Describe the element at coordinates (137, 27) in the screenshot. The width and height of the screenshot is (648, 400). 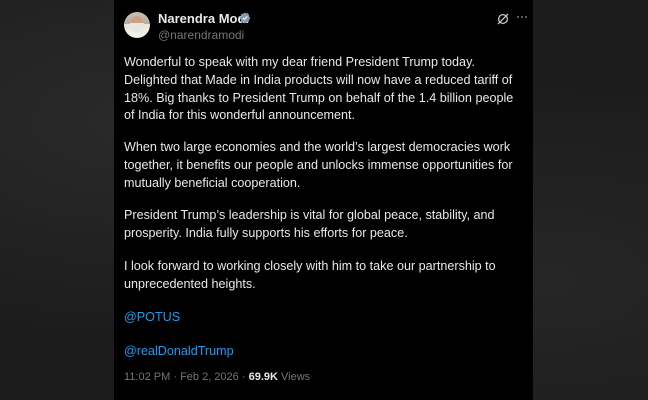
I see `avatar-beard` at that location.